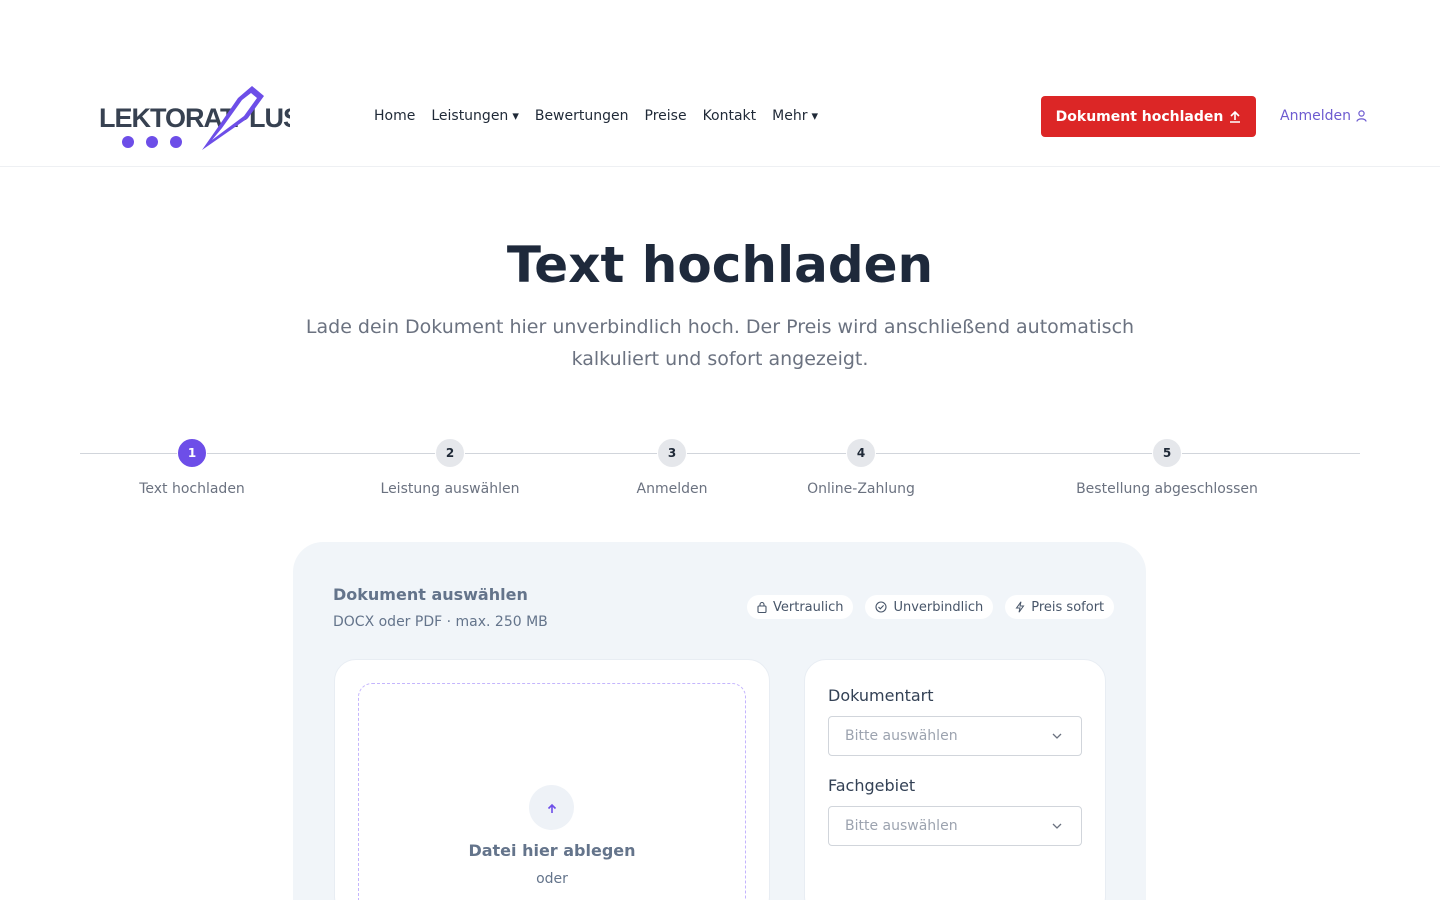 The image size is (1440, 900). Describe the element at coordinates (1167, 489) in the screenshot. I see `step-label: Bestellung abgeschlossen` at that location.